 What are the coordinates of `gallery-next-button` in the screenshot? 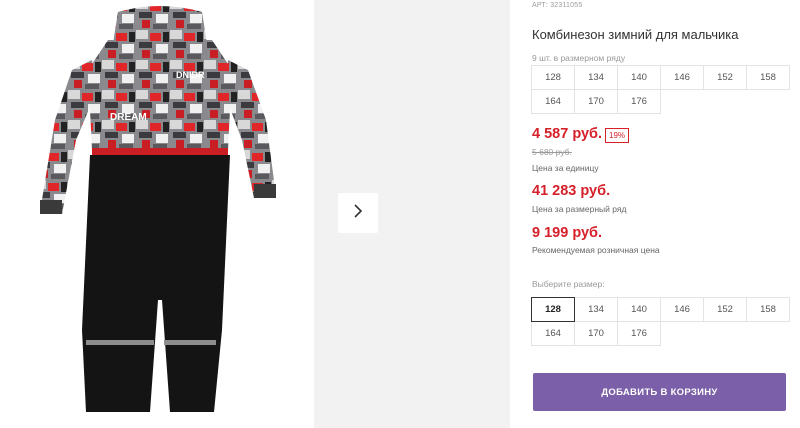 It's located at (358, 213).